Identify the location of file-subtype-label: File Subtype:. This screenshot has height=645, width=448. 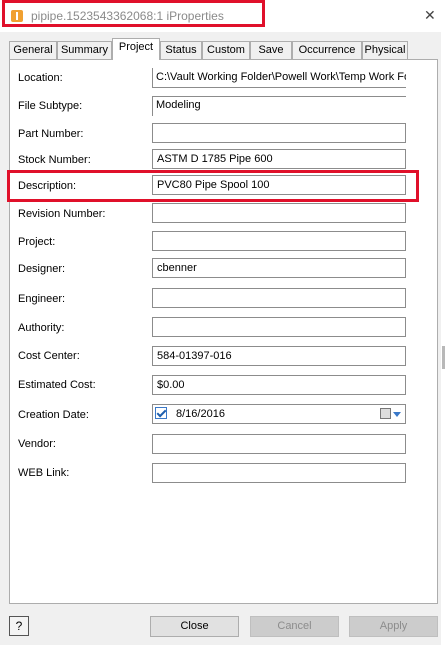
(50, 106).